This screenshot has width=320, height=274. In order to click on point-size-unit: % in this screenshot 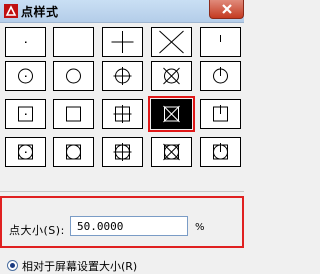, I will do `click(200, 227)`.